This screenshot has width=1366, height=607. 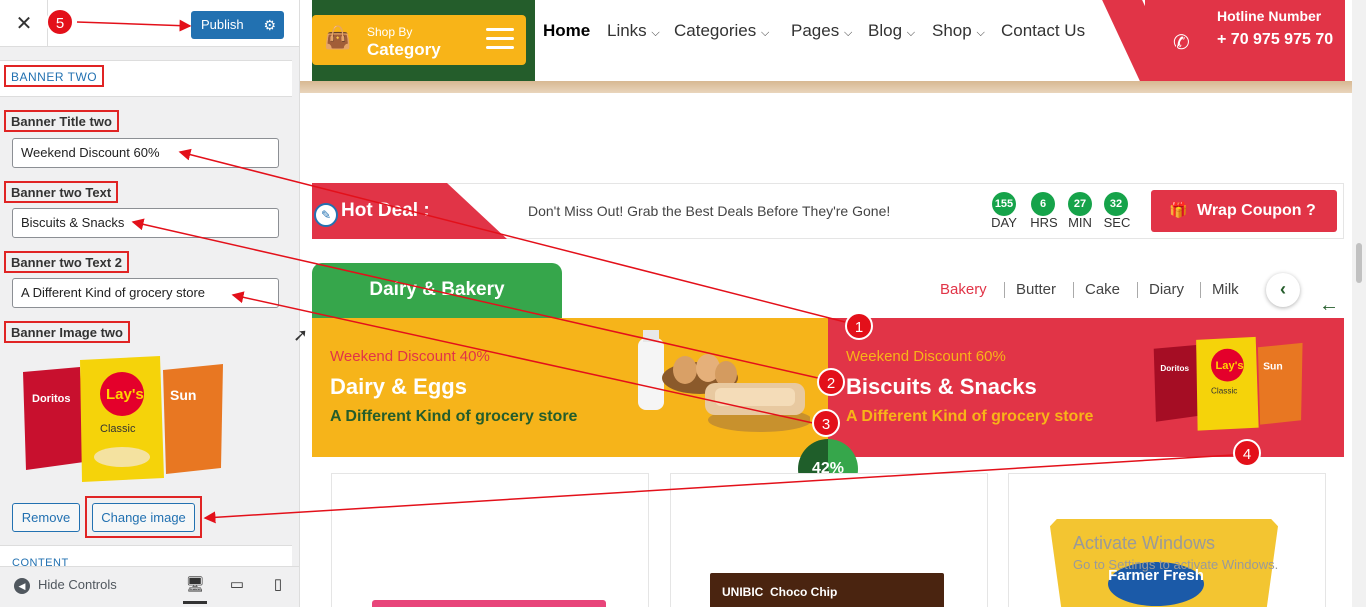 I want to click on countdown-days-label: DAY, so click(x=1004, y=222).